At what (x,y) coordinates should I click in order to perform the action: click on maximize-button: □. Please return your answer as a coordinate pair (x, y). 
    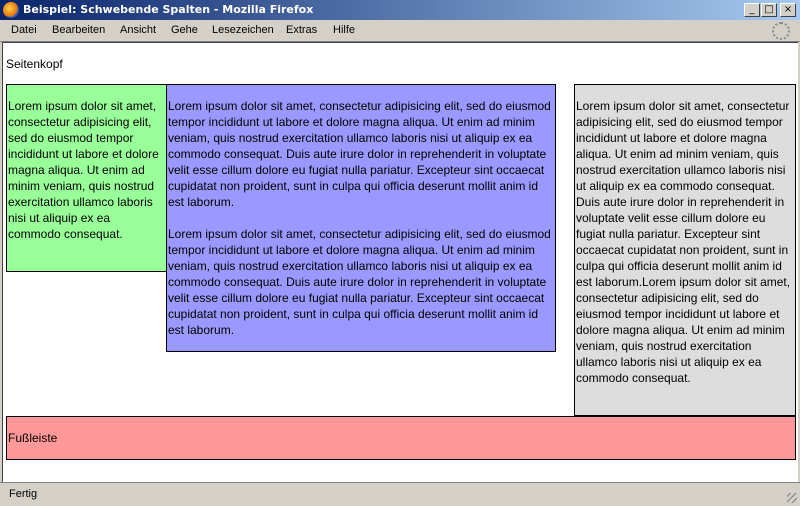
    Looking at the image, I should click on (769, 10).